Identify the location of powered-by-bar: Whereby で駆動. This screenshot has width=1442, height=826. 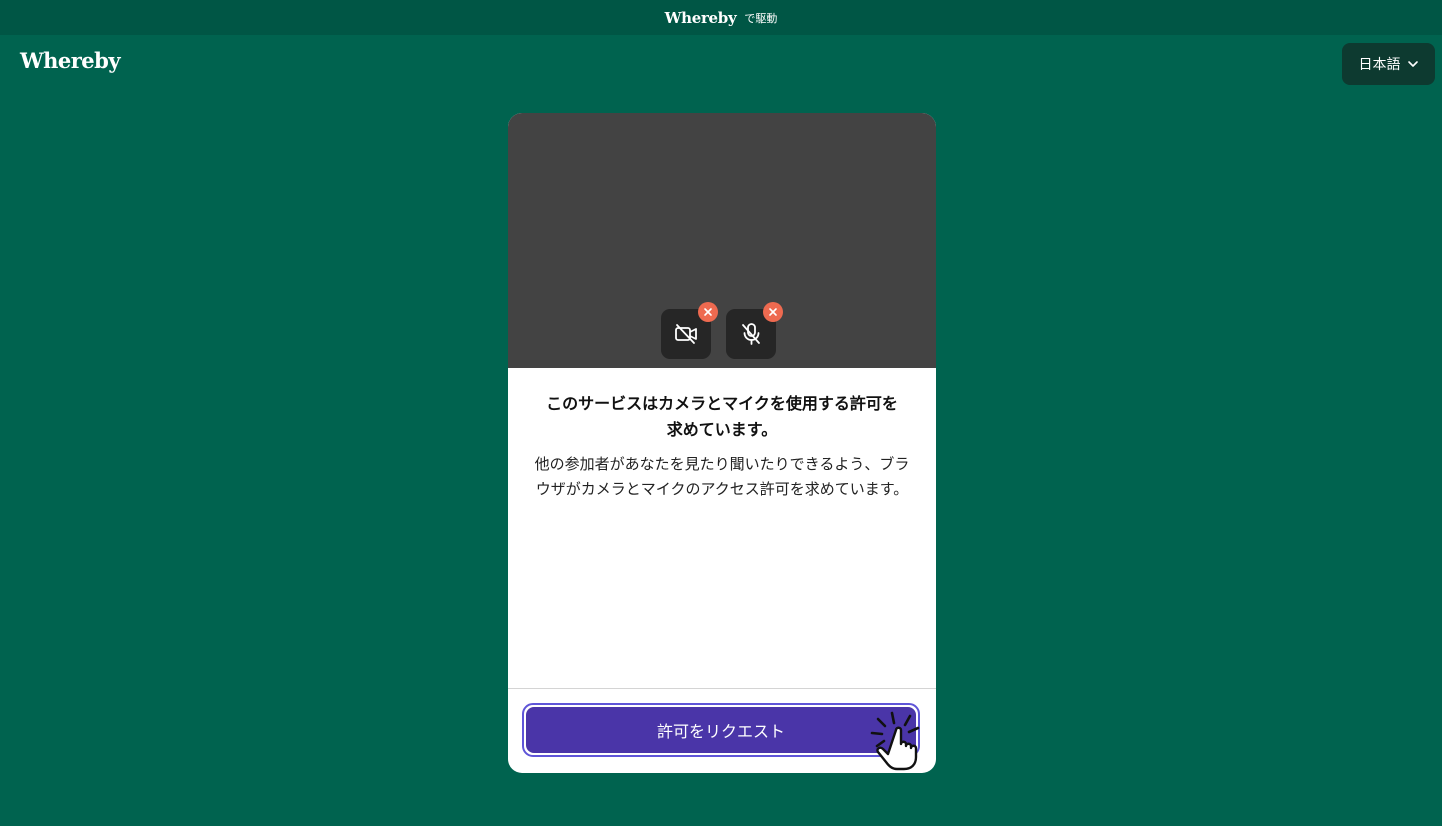
(721, 17).